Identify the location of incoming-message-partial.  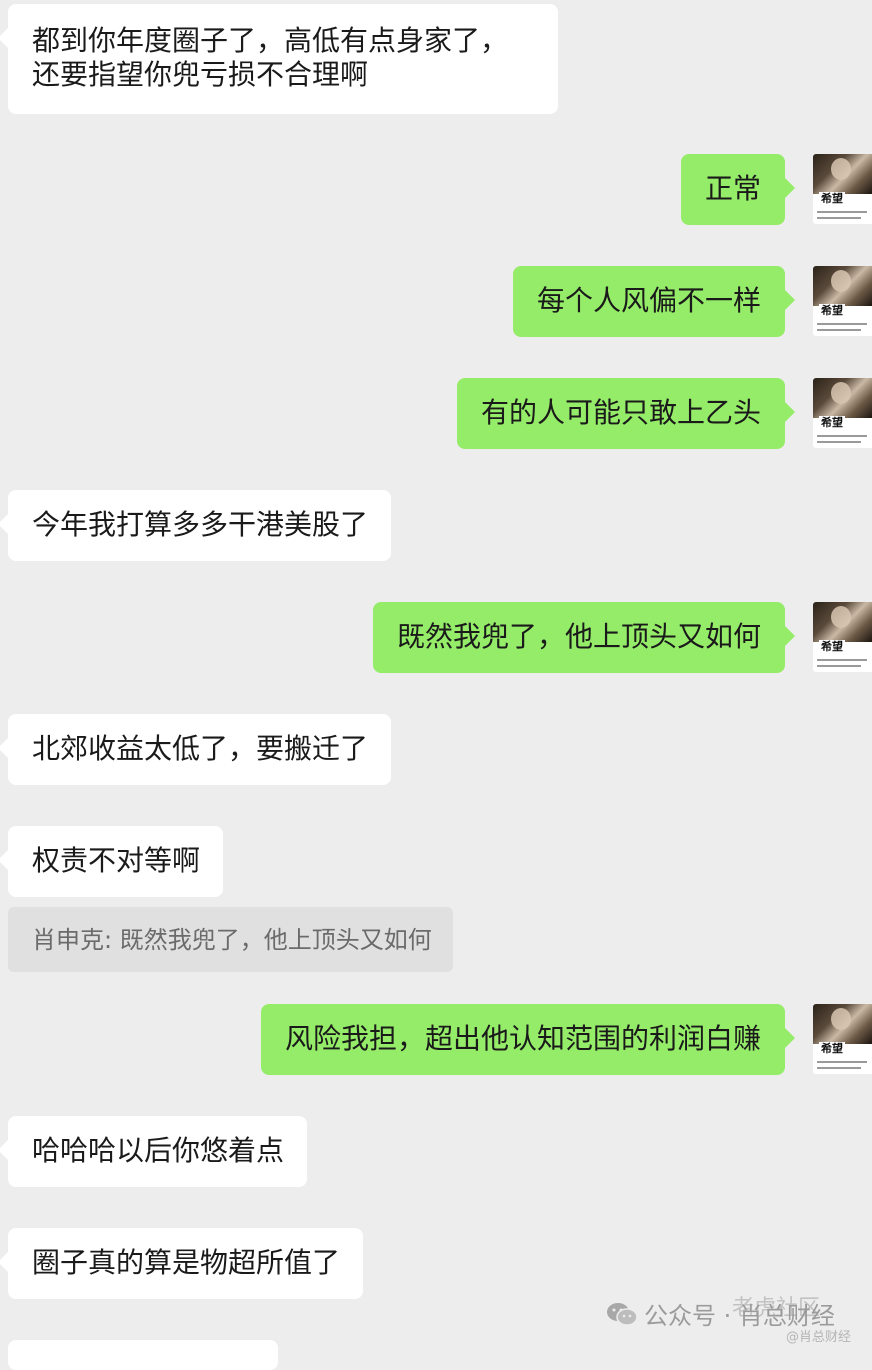
(143, 1355).